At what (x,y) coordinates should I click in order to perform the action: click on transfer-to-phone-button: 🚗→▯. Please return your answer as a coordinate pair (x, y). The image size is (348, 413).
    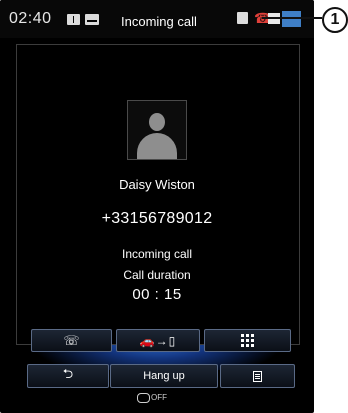
    Looking at the image, I should click on (158, 340).